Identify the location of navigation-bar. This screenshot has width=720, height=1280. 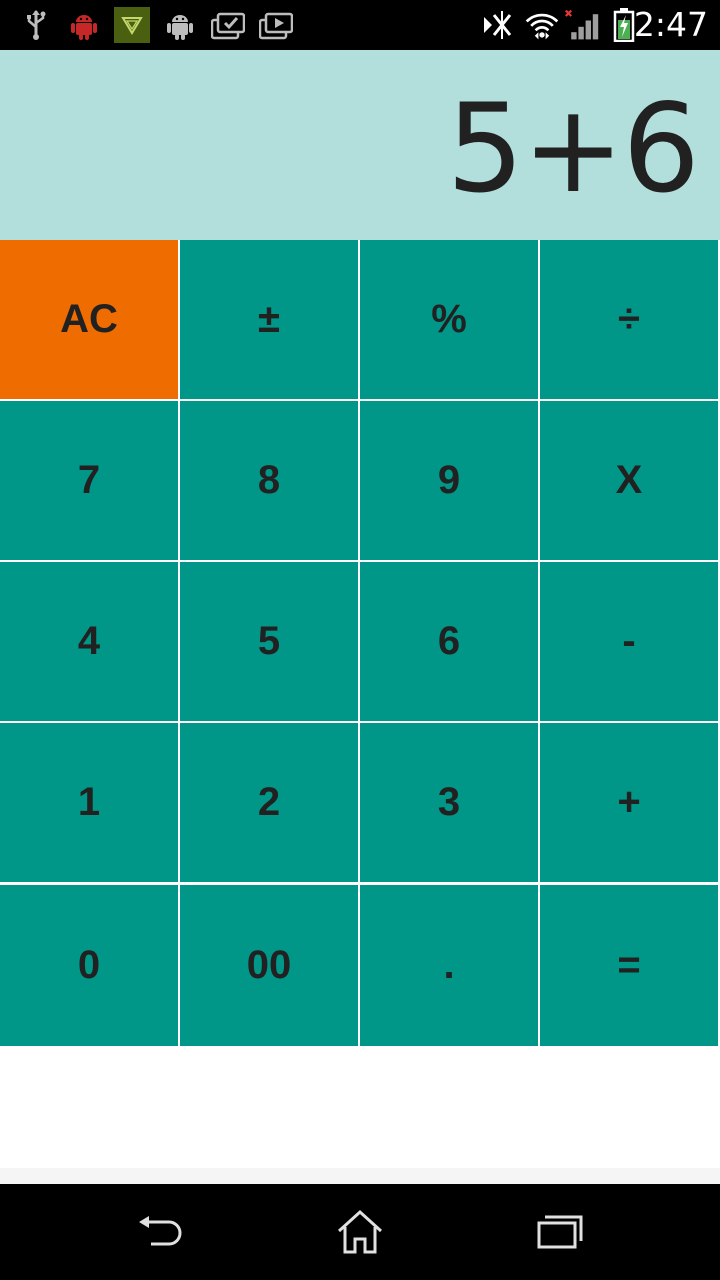
(360, 1232).